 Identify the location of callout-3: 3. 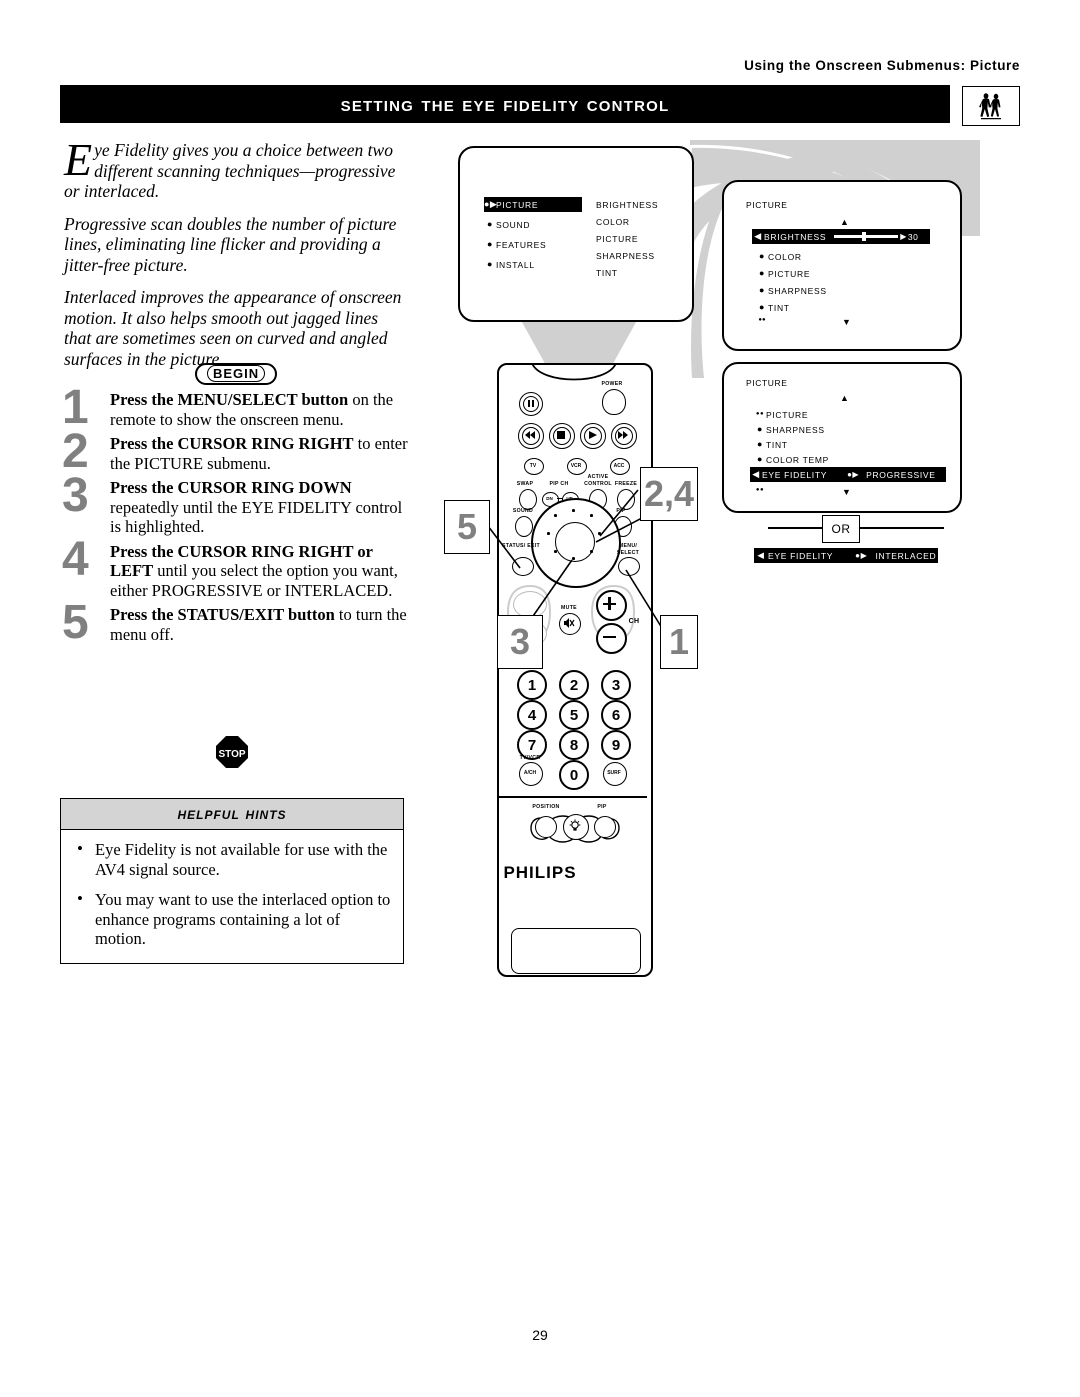
(520, 642).